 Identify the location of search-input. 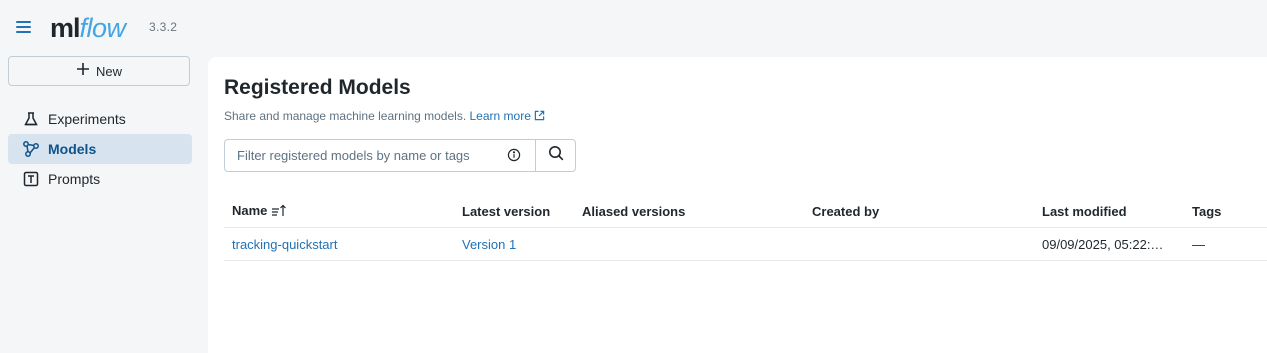
(379, 155).